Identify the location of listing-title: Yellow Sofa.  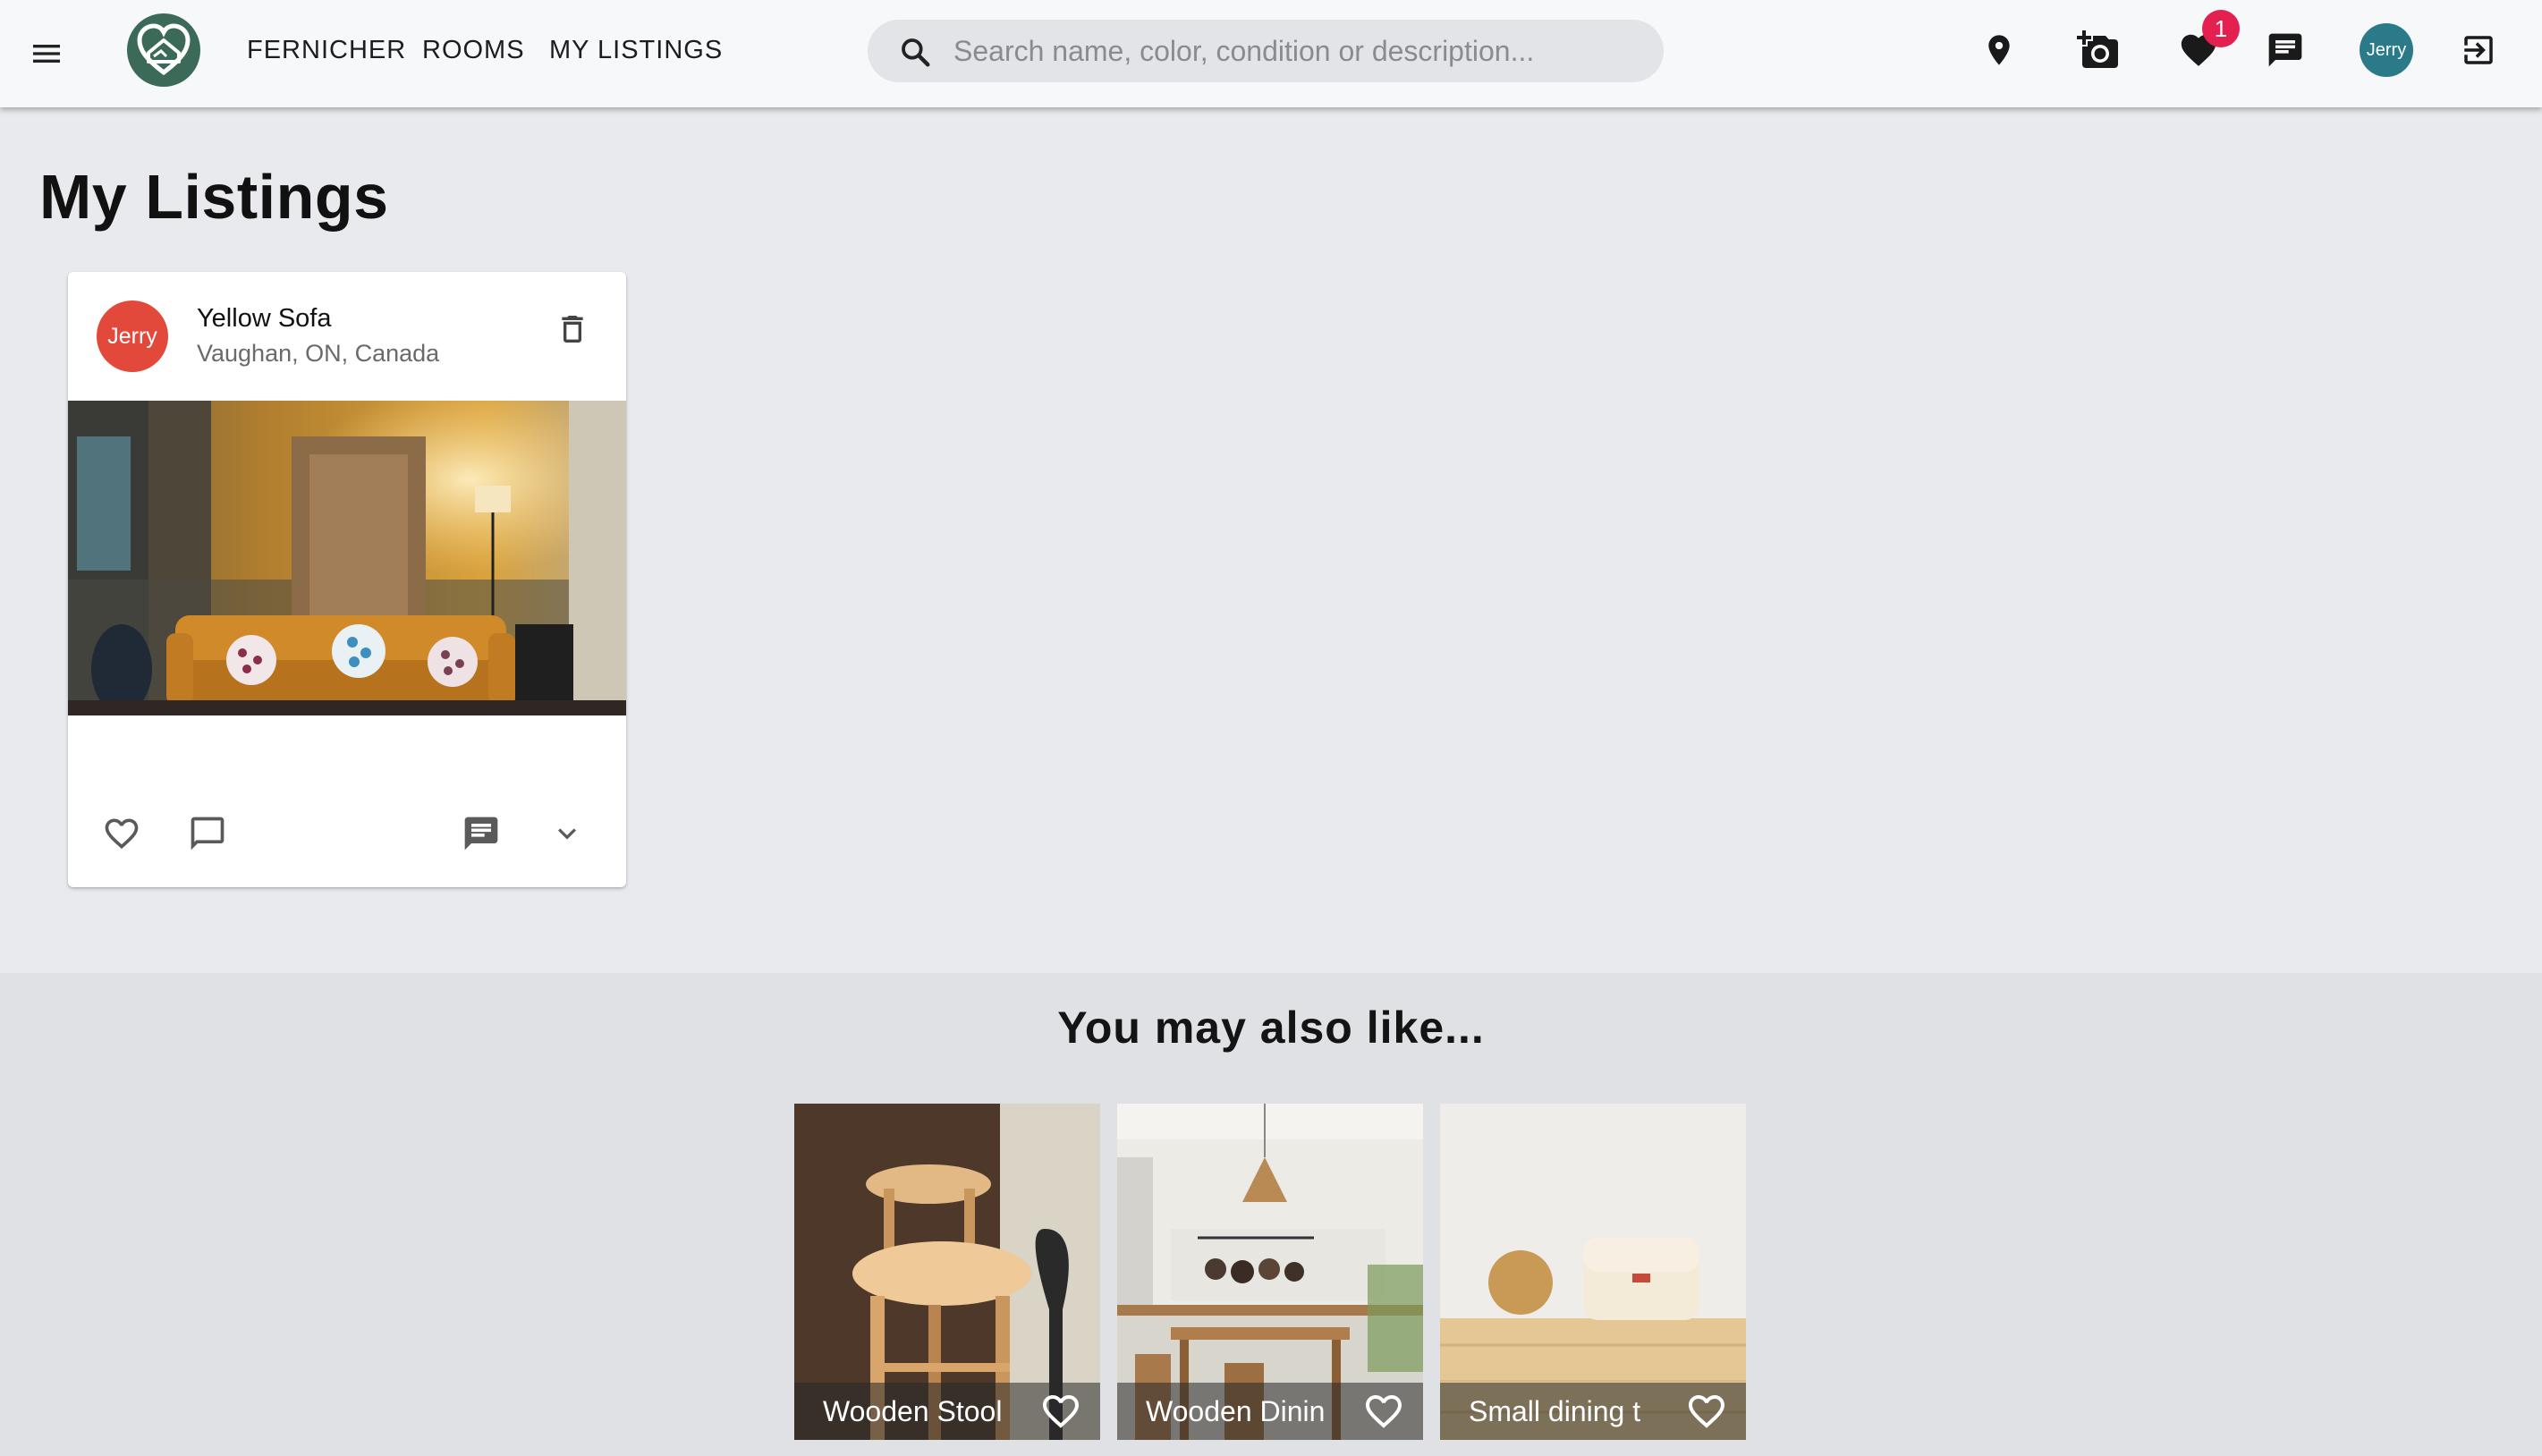
(264, 318).